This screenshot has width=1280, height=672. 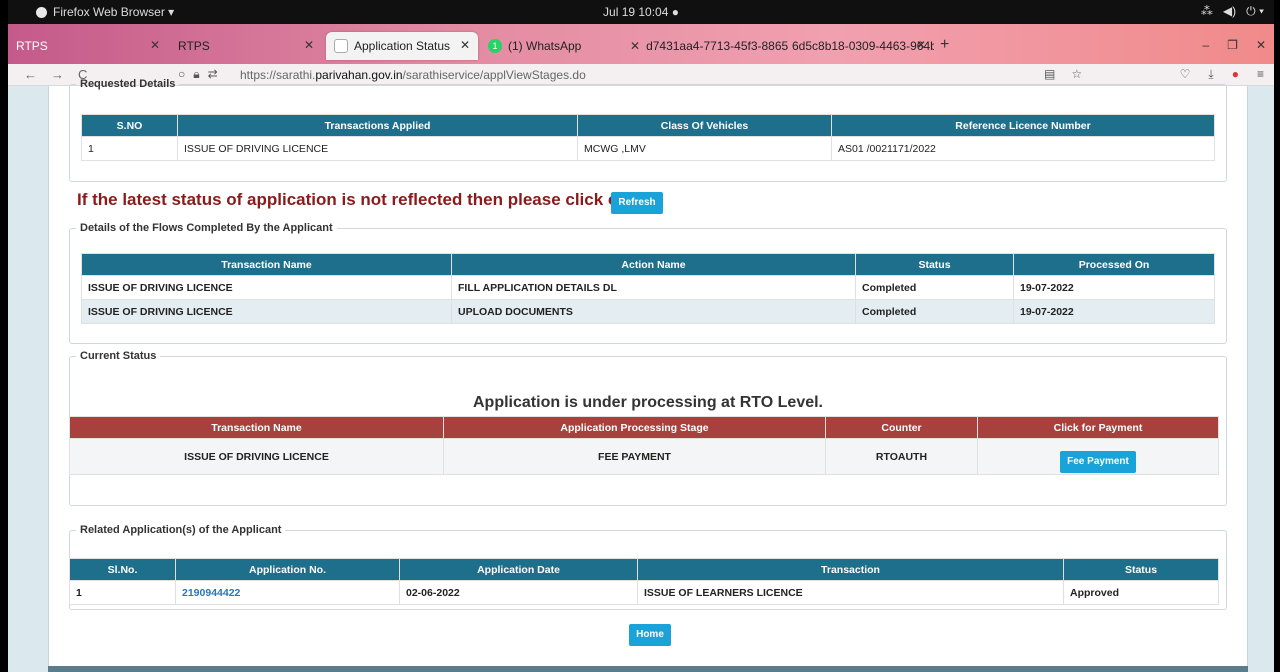 I want to click on page-icon, so click(x=341, y=46).